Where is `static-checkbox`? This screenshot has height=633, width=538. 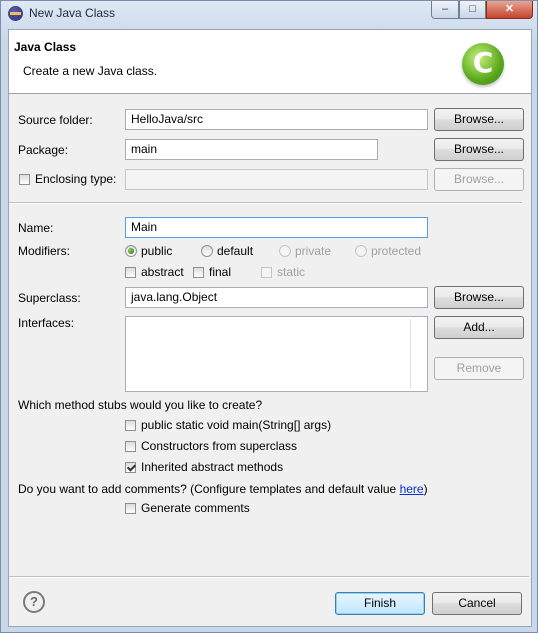
static-checkbox is located at coordinates (266, 272).